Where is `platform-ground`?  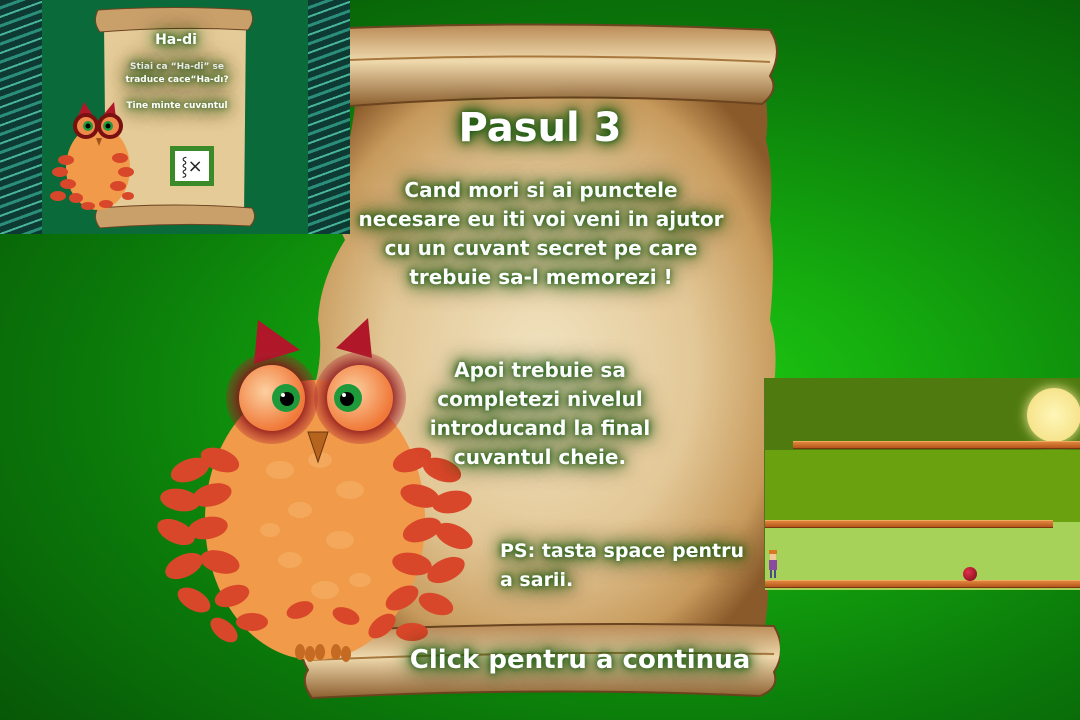
platform-ground is located at coordinates (922, 584).